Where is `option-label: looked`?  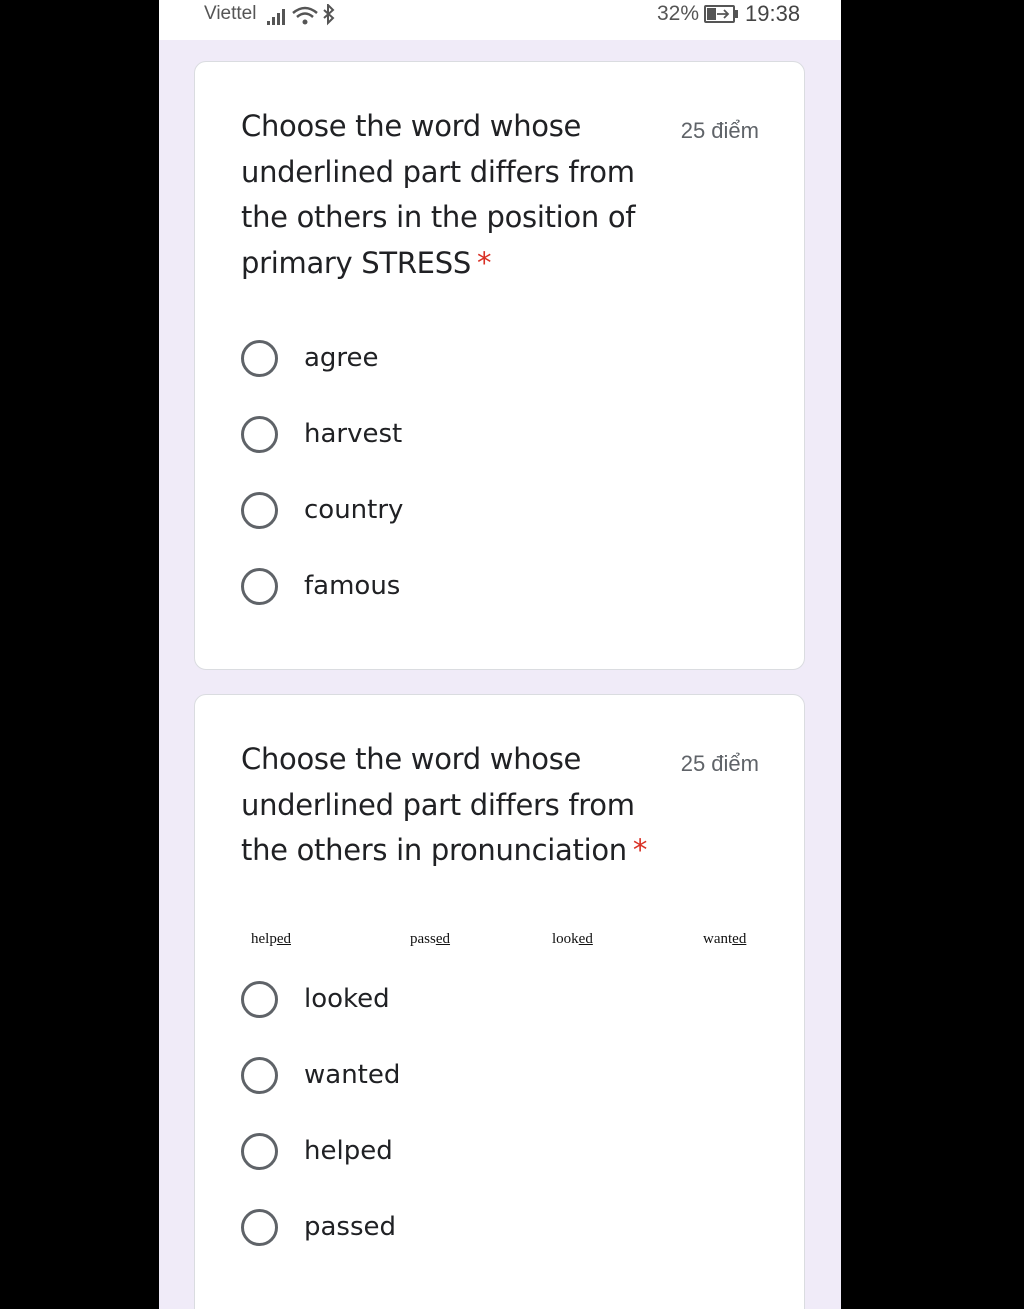
option-label: looked is located at coordinates (347, 999).